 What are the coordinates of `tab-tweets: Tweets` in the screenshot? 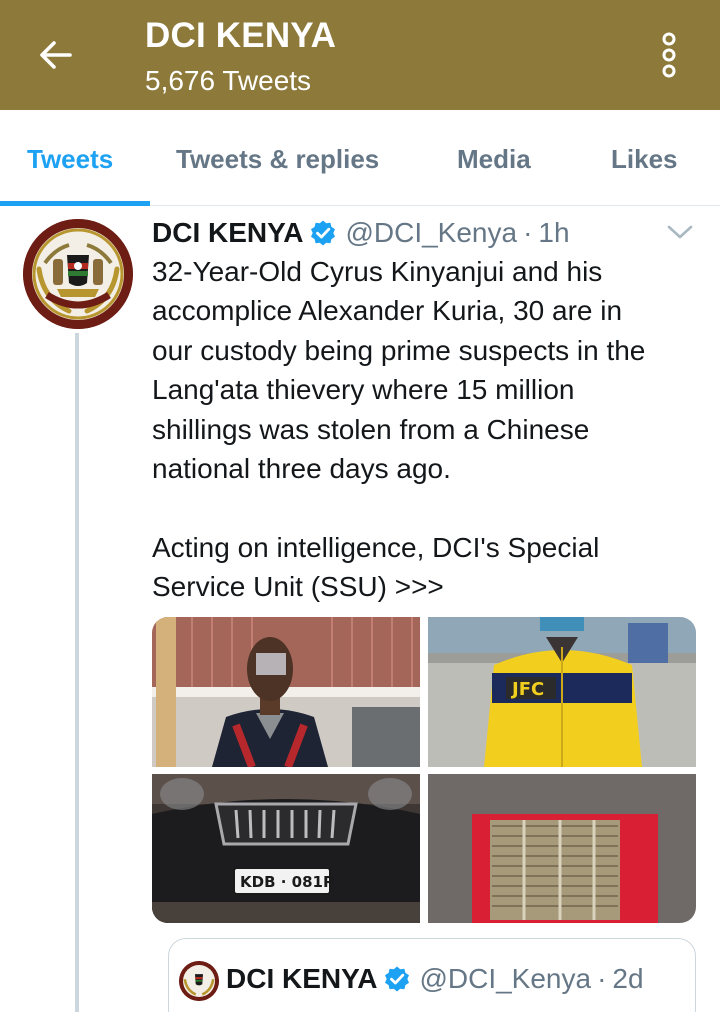 It's located at (70, 159).